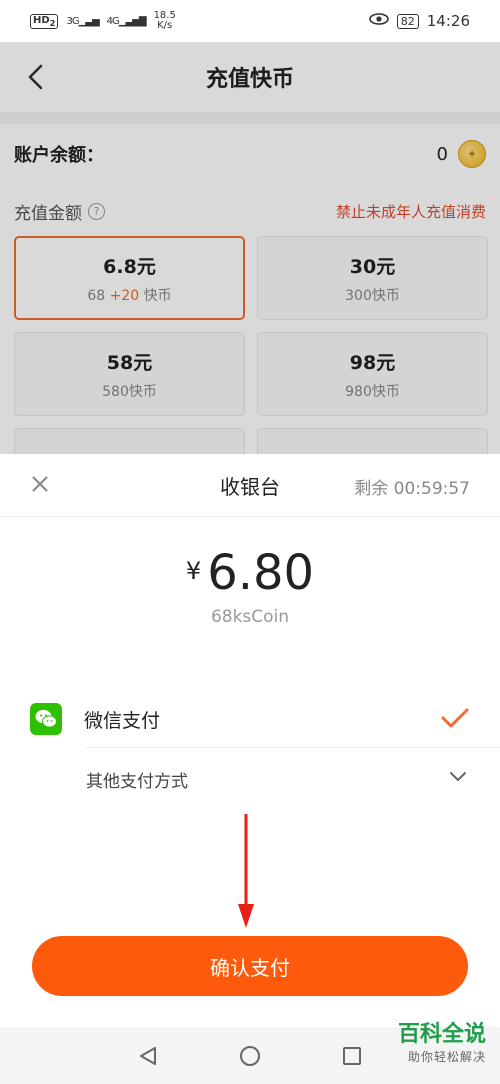 The height and width of the screenshot is (1084, 500). What do you see at coordinates (126, 21) in the screenshot?
I see `signal-4g-icon: 4G▁▃▅▇` at bounding box center [126, 21].